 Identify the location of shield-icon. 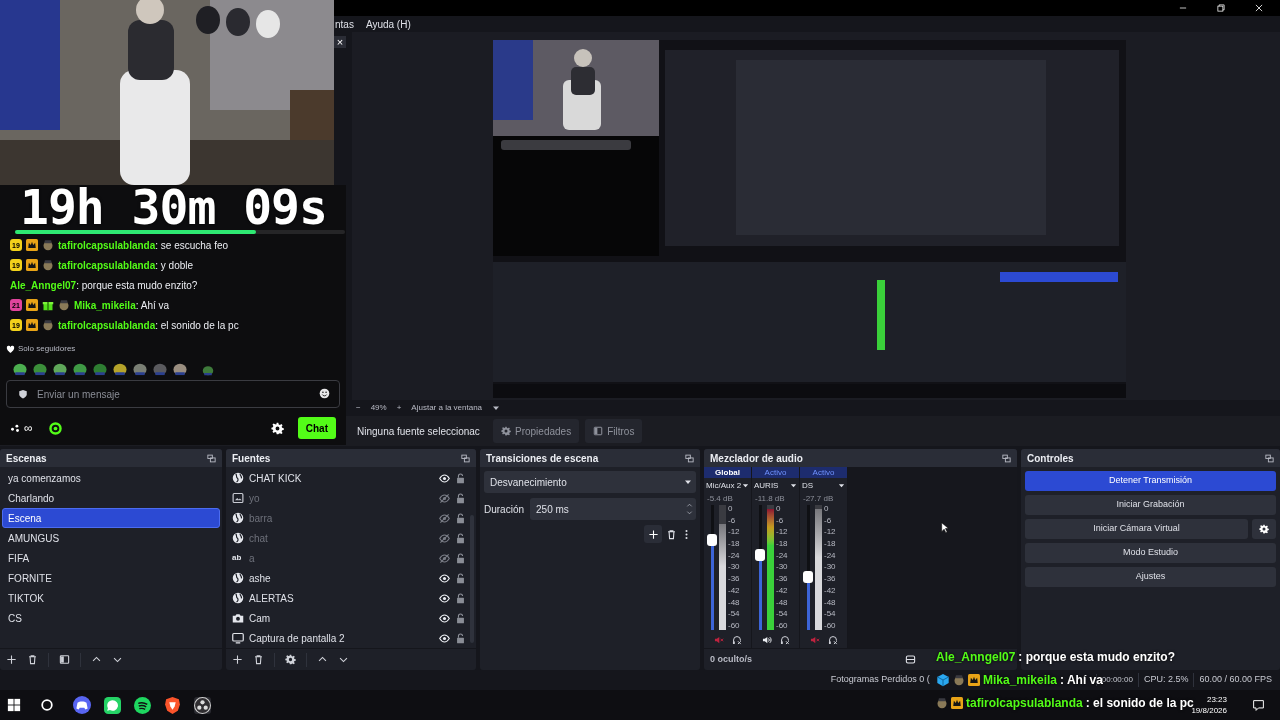
(172, 705).